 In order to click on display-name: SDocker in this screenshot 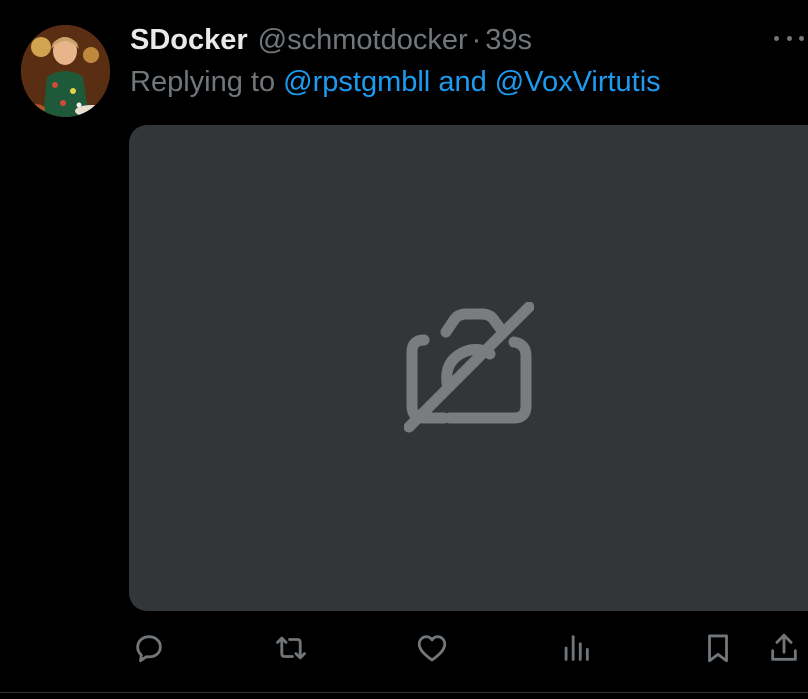, I will do `click(189, 40)`.